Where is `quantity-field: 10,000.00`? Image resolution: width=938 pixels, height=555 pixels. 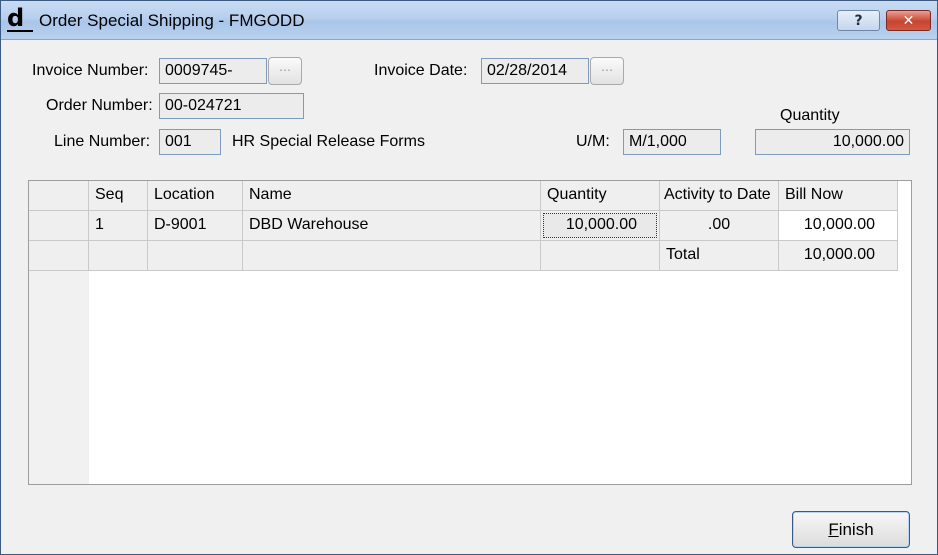
quantity-field: 10,000.00 is located at coordinates (832, 142).